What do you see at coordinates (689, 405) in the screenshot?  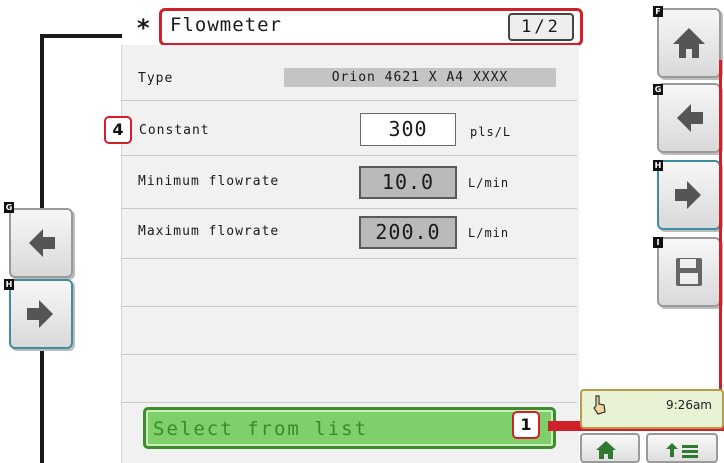 I see `clock-time: 9:26am` at bounding box center [689, 405].